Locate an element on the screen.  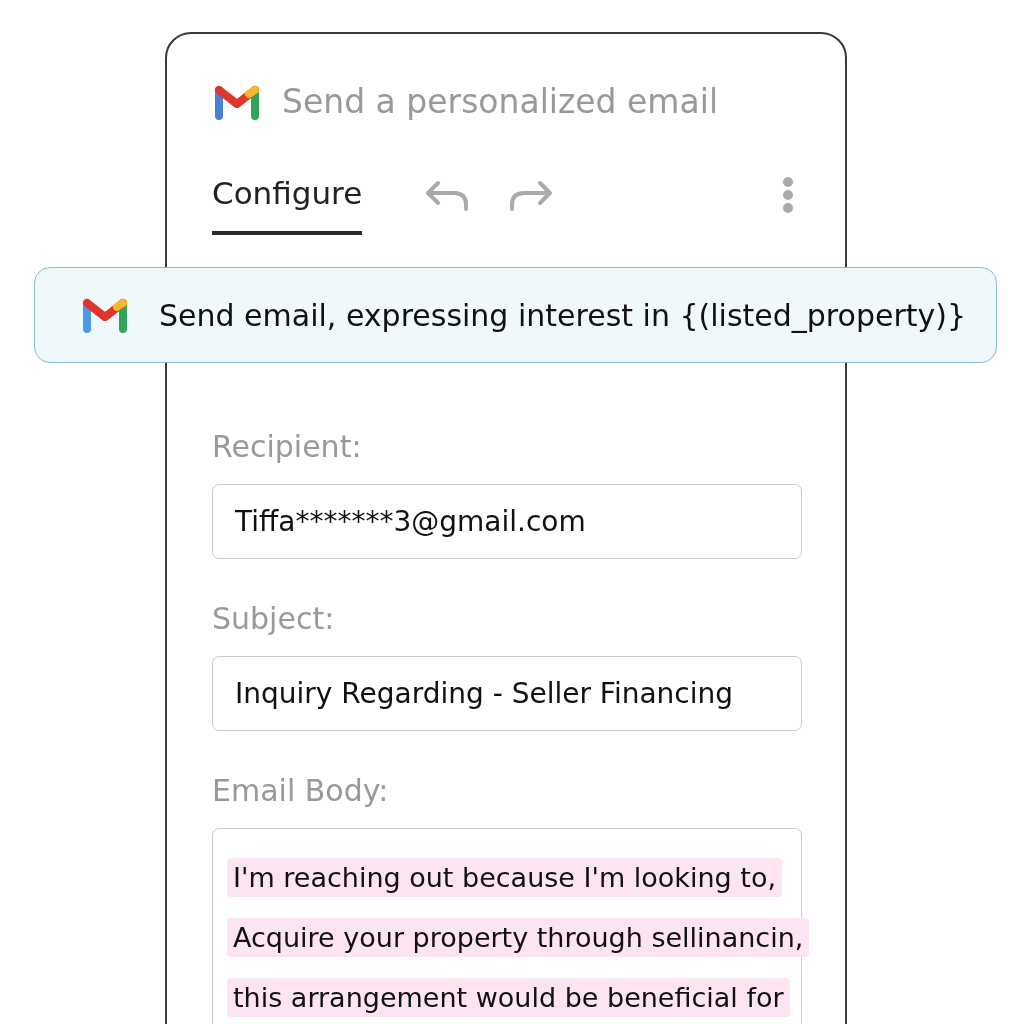
highlighted-text: I'm reaching out because I'm looking to, is located at coordinates (504, 877).